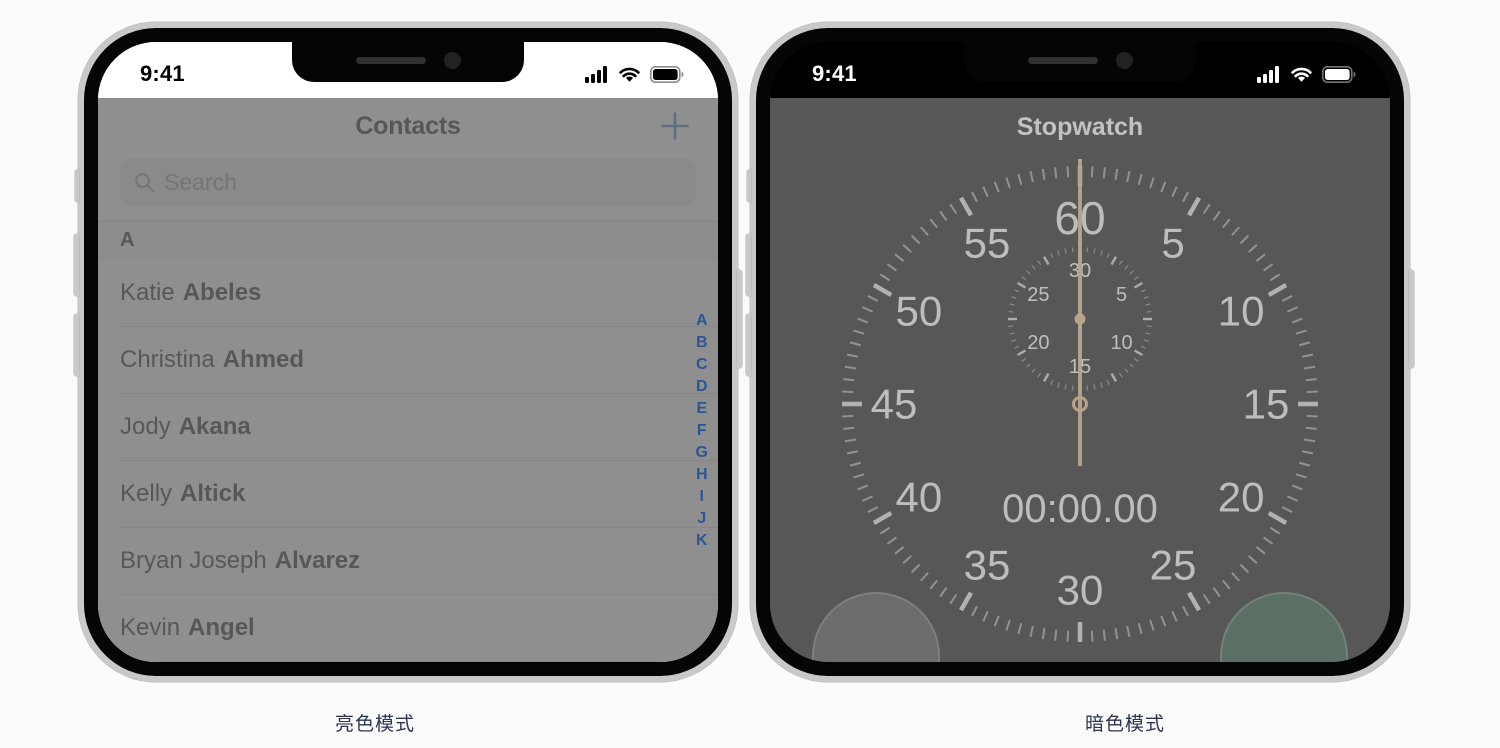 This screenshot has height=748, width=1500. I want to click on svg-text: 55, so click(987, 242).